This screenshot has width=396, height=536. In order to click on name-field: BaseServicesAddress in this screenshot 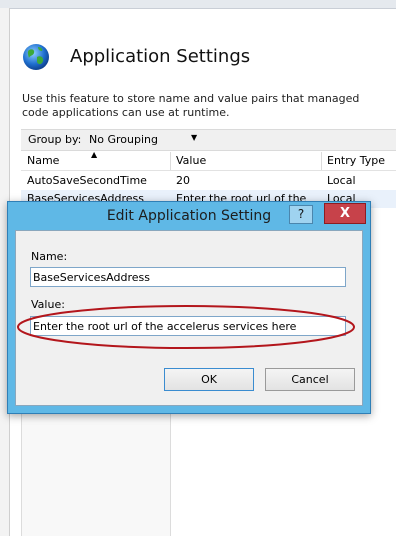, I will do `click(188, 277)`.